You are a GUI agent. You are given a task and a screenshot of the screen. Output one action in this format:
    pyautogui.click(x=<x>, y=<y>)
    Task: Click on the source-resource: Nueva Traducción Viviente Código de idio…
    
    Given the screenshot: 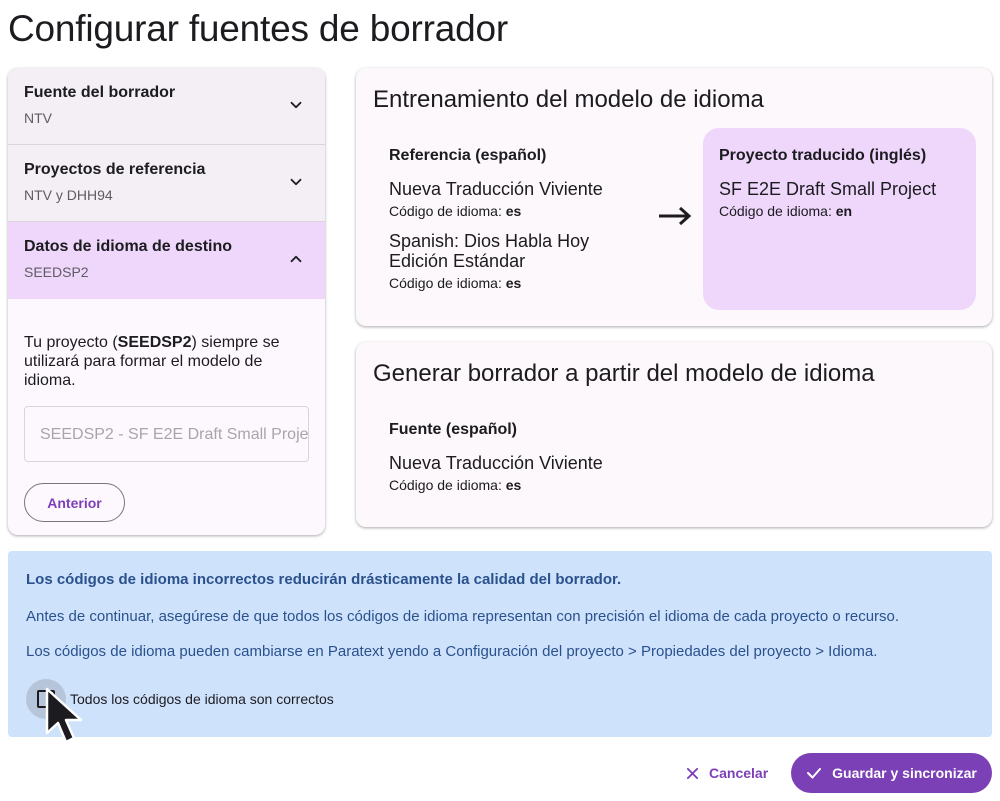 What is the action you would take?
    pyautogui.click(x=589, y=473)
    